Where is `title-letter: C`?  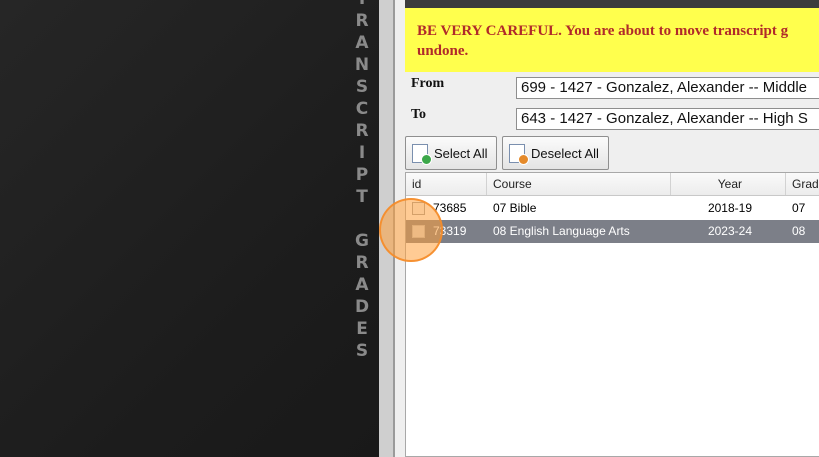
title-letter: C is located at coordinates (362, 109).